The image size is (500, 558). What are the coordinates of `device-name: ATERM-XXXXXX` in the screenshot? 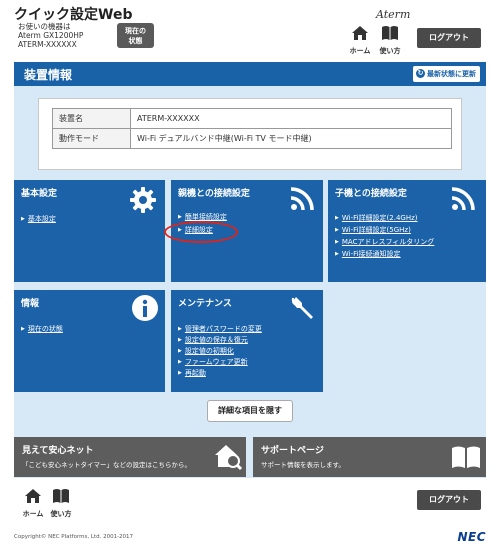 It's located at (47, 44).